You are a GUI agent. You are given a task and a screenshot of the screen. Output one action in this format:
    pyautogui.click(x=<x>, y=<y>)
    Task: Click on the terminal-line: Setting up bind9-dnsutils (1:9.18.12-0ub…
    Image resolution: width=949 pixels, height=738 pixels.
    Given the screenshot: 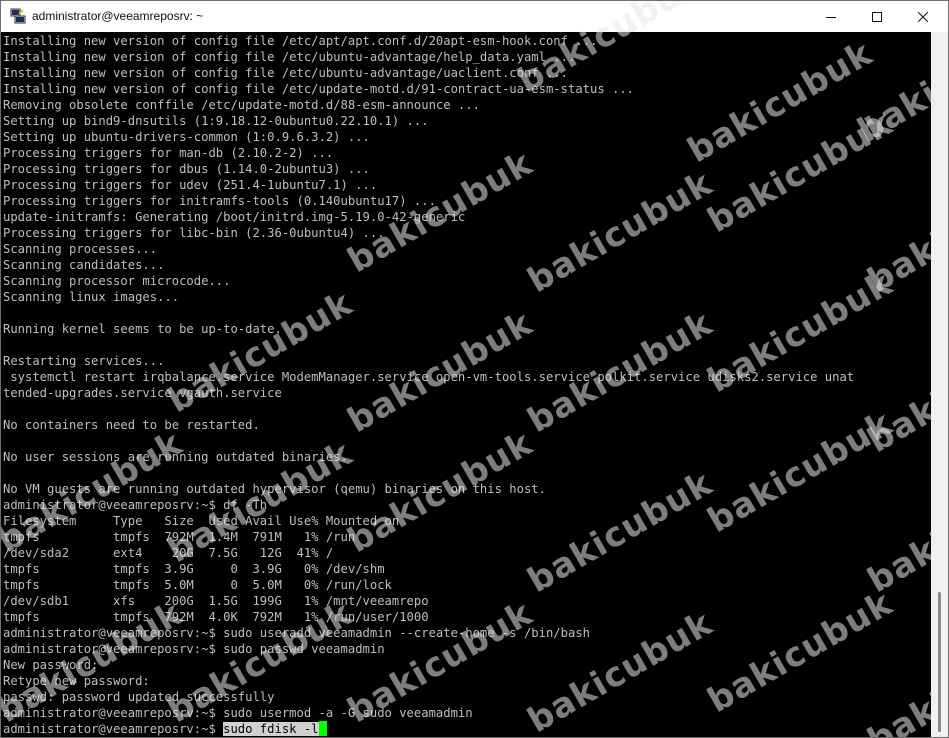 What is the action you would take?
    pyautogui.click(x=216, y=121)
    